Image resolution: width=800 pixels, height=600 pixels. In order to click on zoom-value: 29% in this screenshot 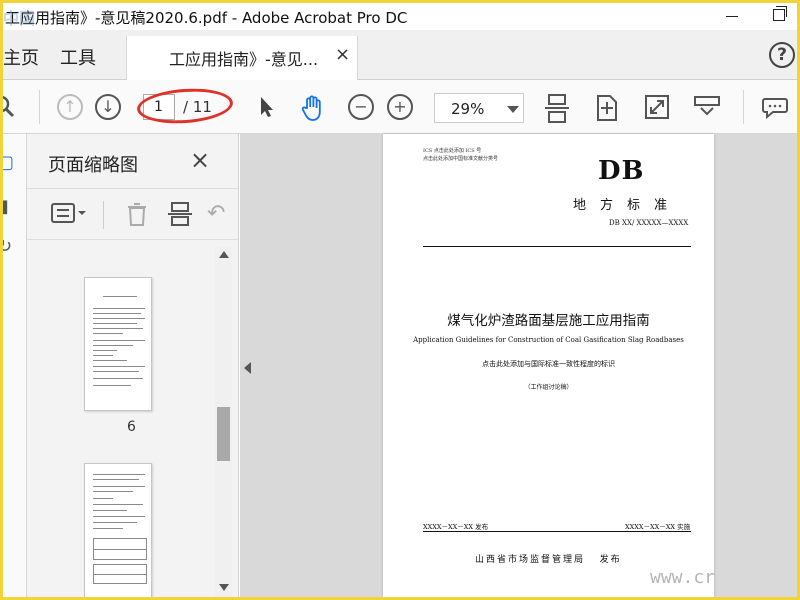, I will do `click(468, 109)`.